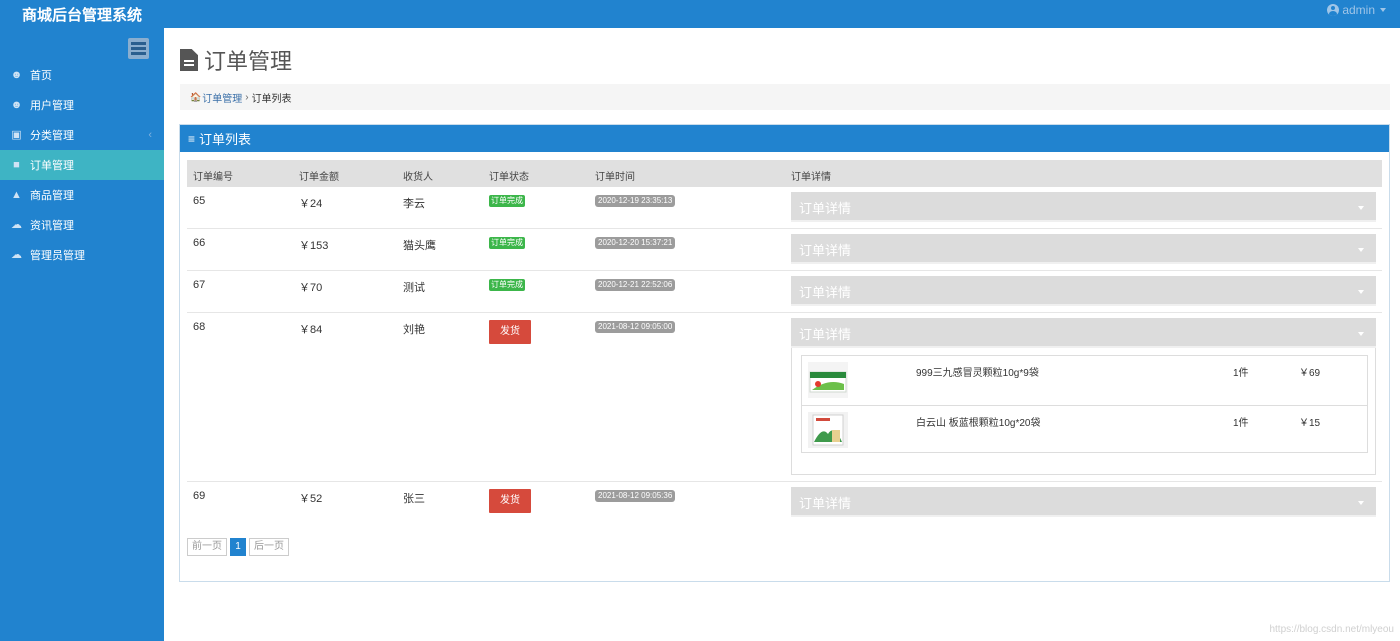 The width and height of the screenshot is (1400, 641). I want to click on page-header: 订单管理, so click(236, 60).